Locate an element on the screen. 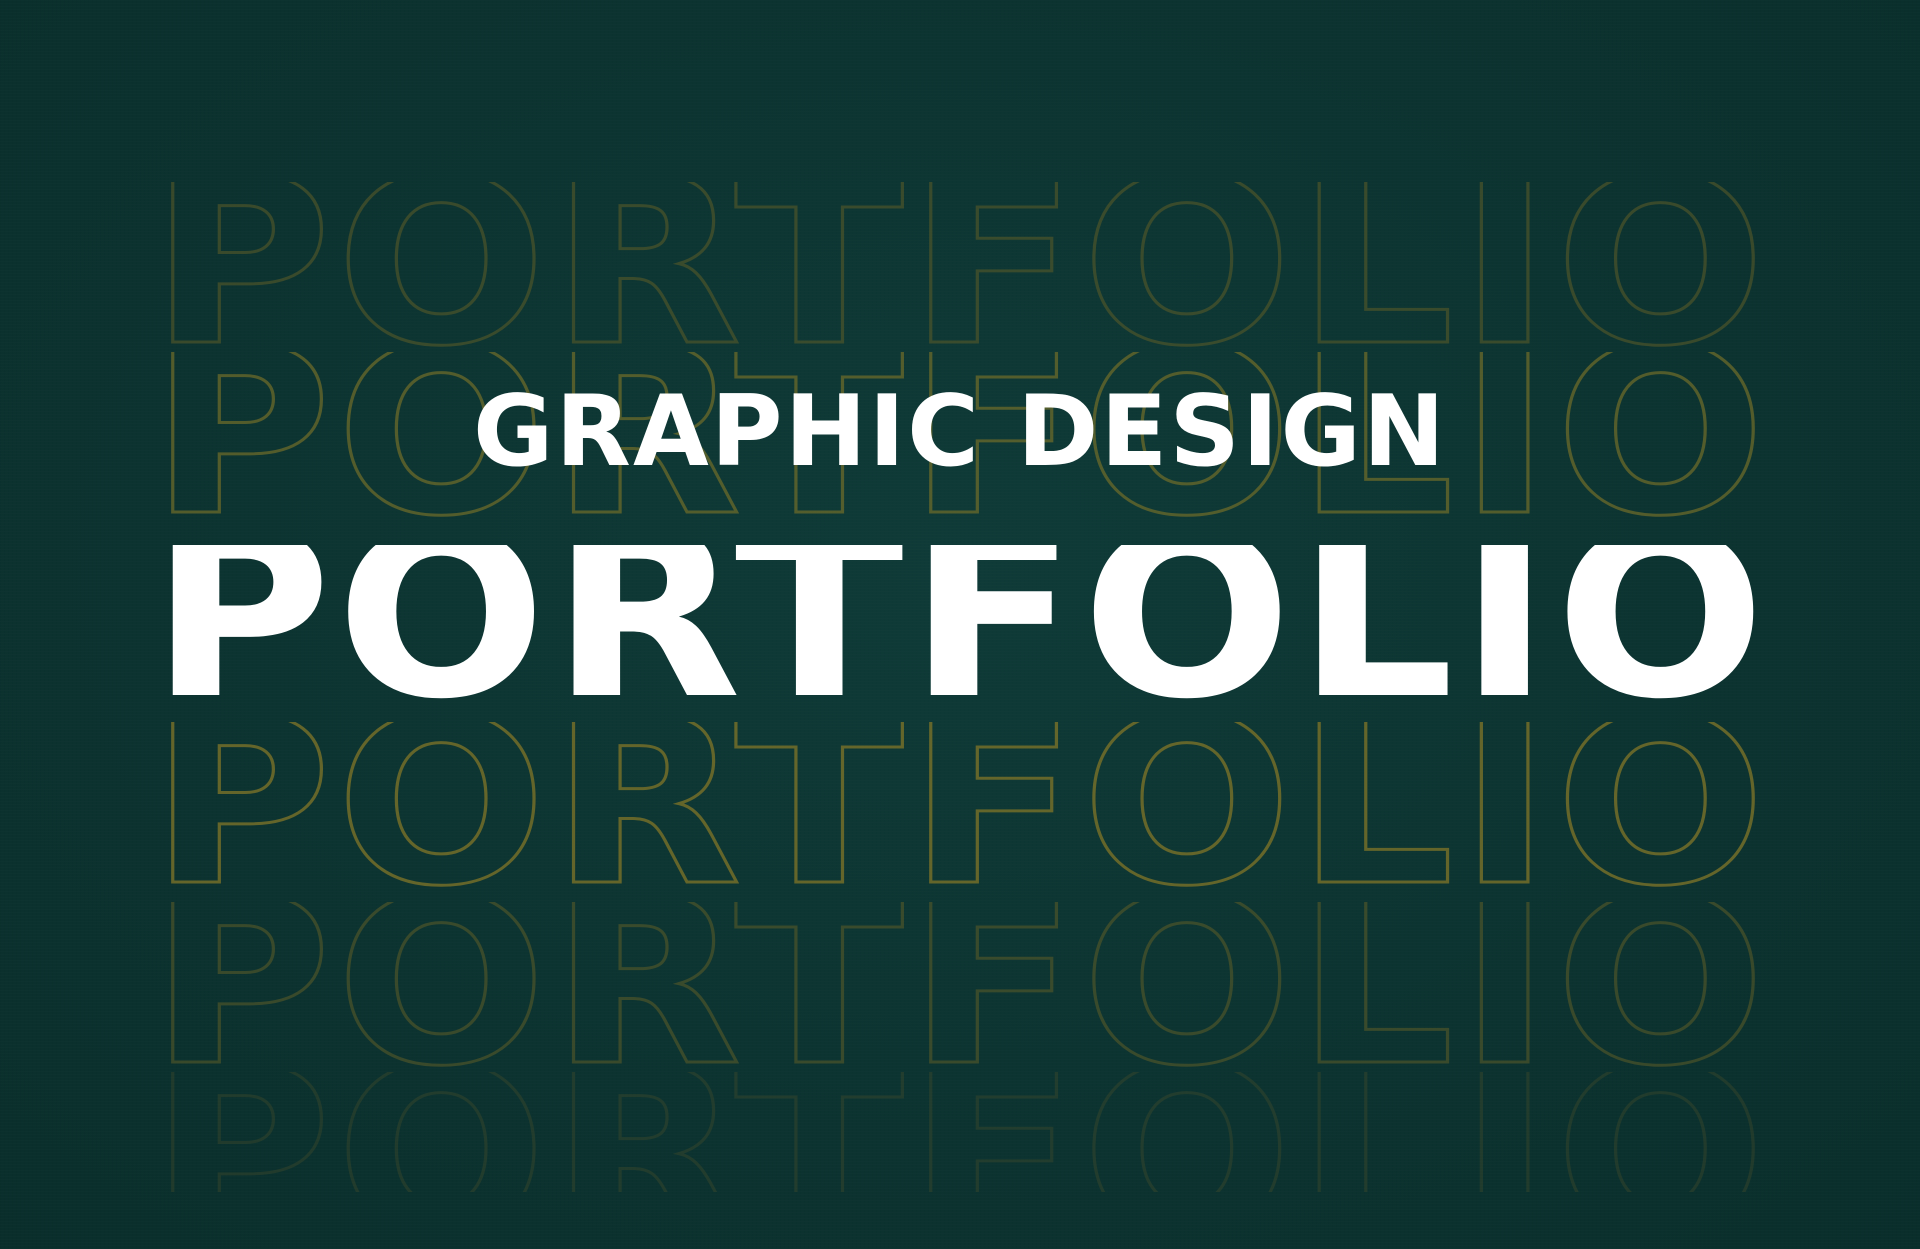  echo-row-1: PORTFOLIO is located at coordinates (960, 267).